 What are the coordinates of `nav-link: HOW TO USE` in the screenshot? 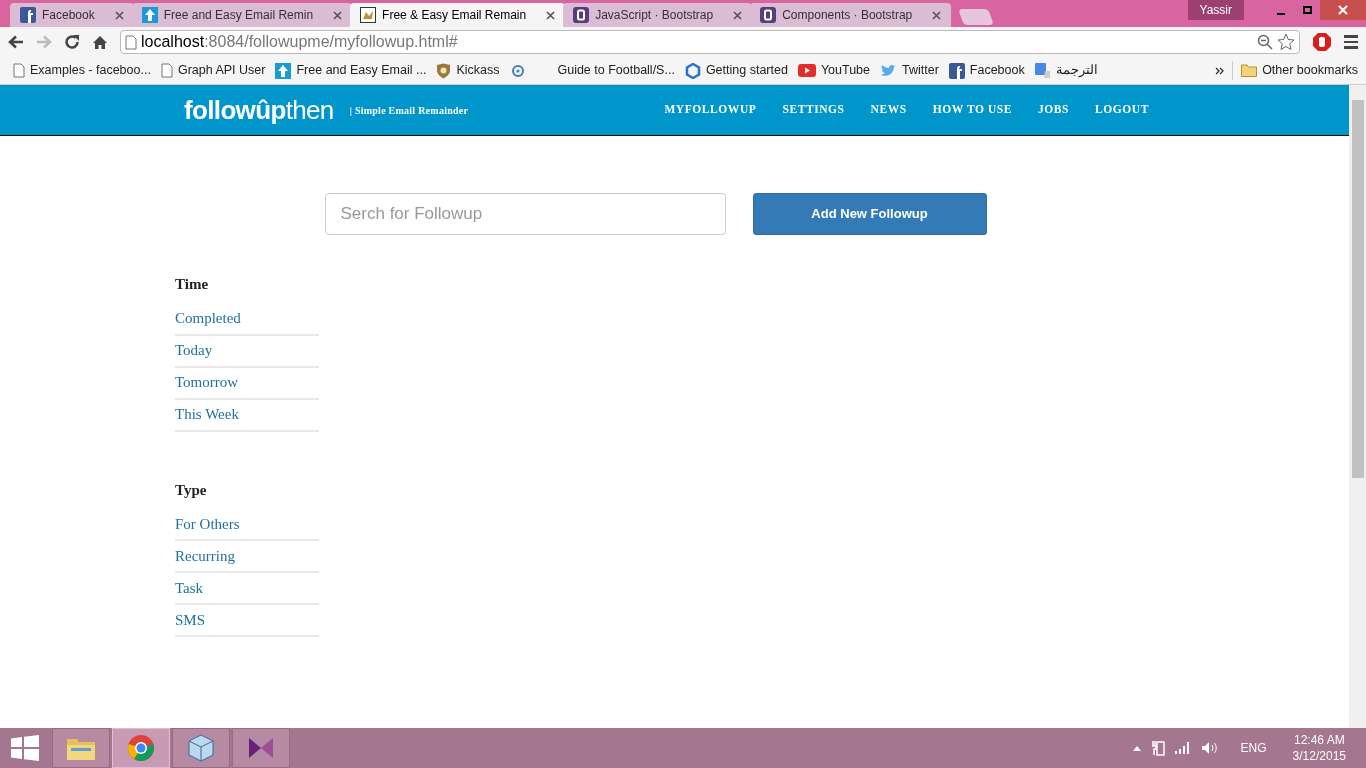 It's located at (972, 110).